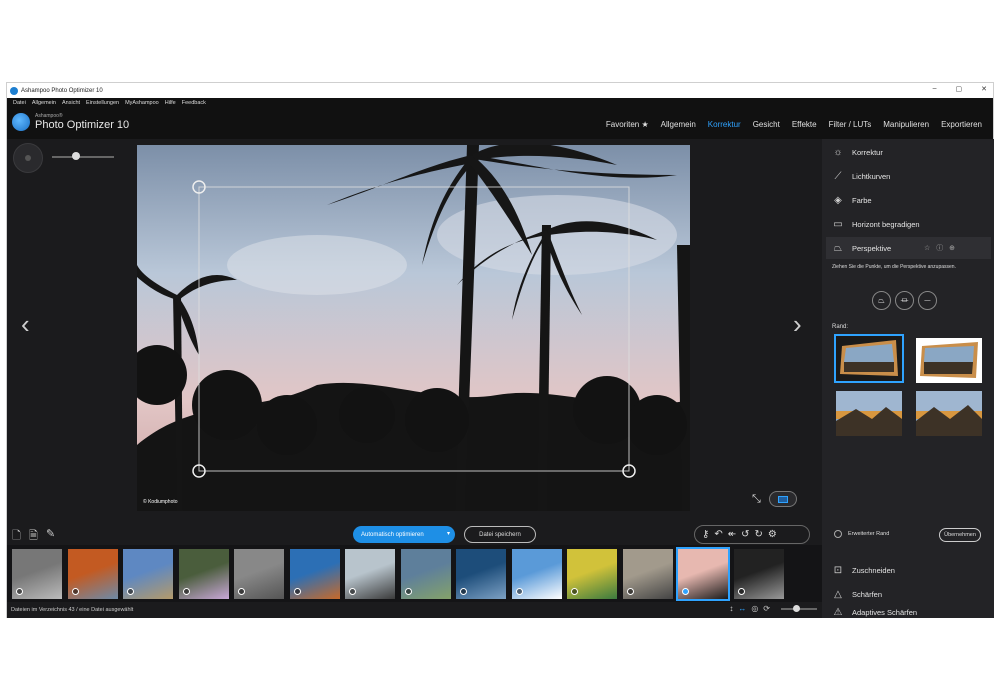  Describe the element at coordinates (838, 594) in the screenshot. I see `sharpen-icon: △` at that location.